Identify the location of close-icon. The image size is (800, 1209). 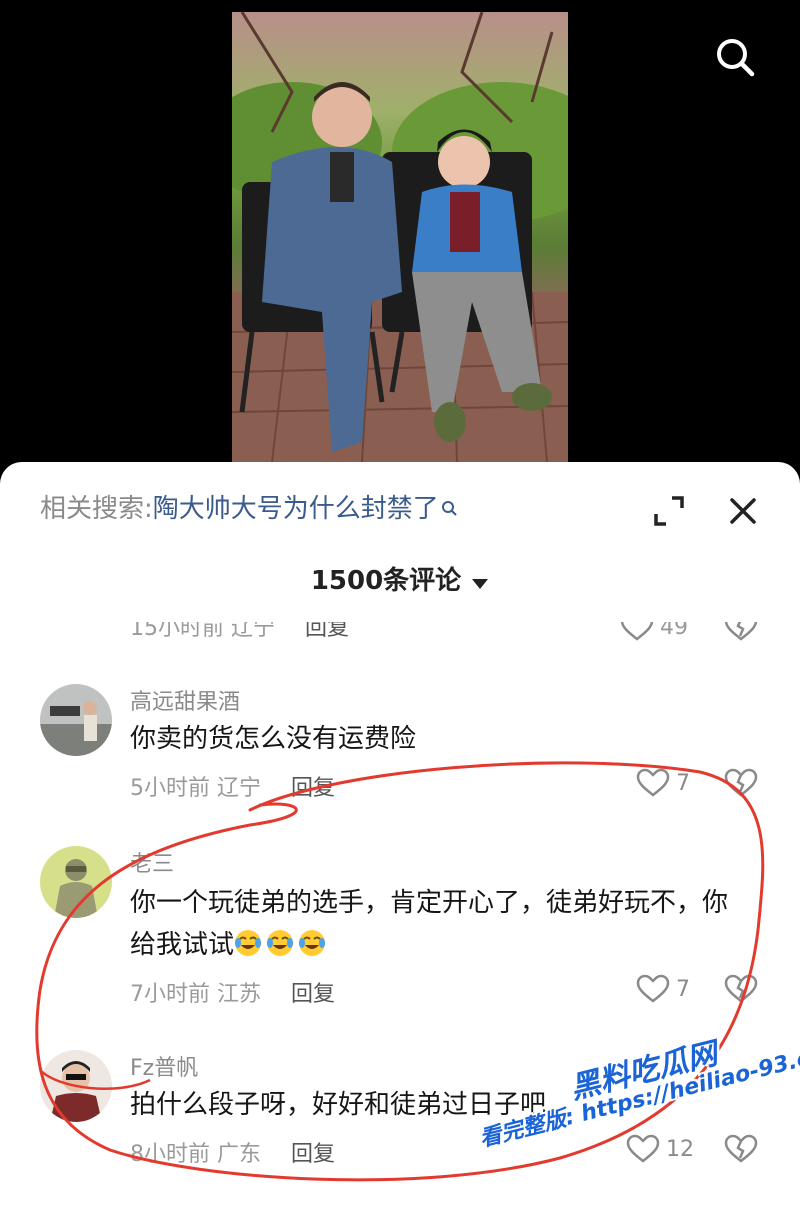
(743, 511).